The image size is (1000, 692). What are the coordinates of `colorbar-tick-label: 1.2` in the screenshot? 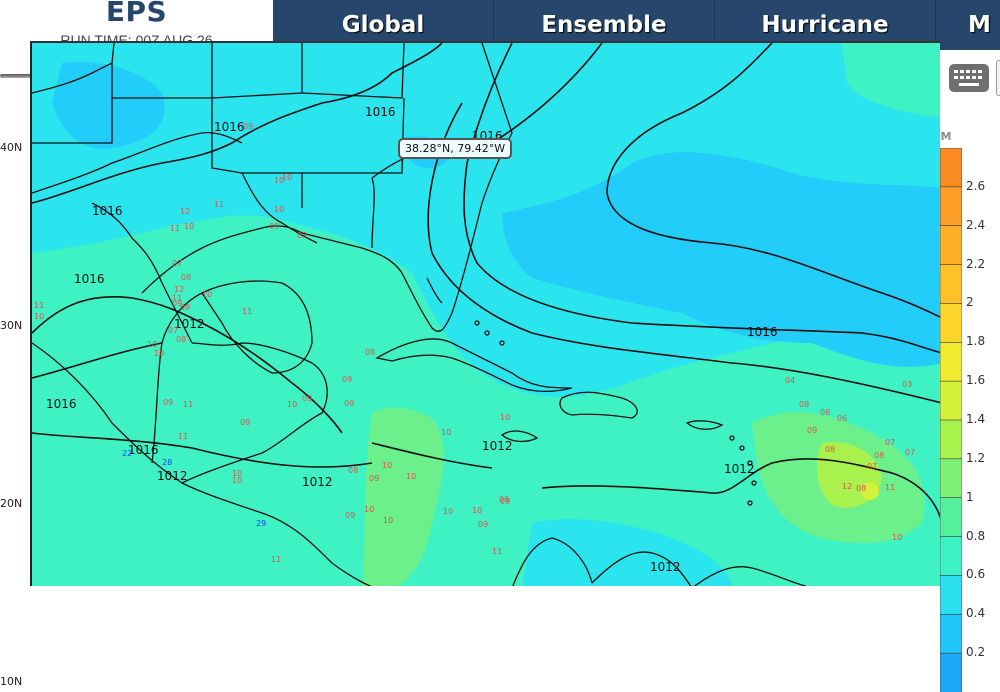 It's located at (976, 457).